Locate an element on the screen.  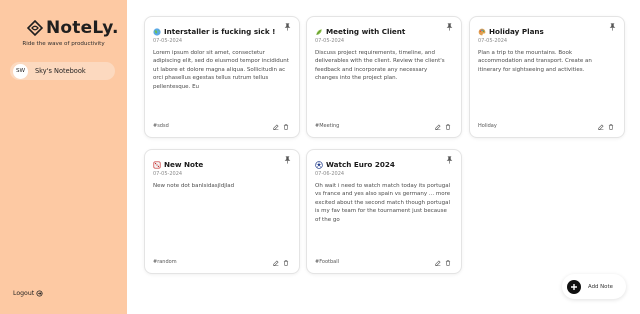
note-tag: #Meeting is located at coordinates (327, 126).